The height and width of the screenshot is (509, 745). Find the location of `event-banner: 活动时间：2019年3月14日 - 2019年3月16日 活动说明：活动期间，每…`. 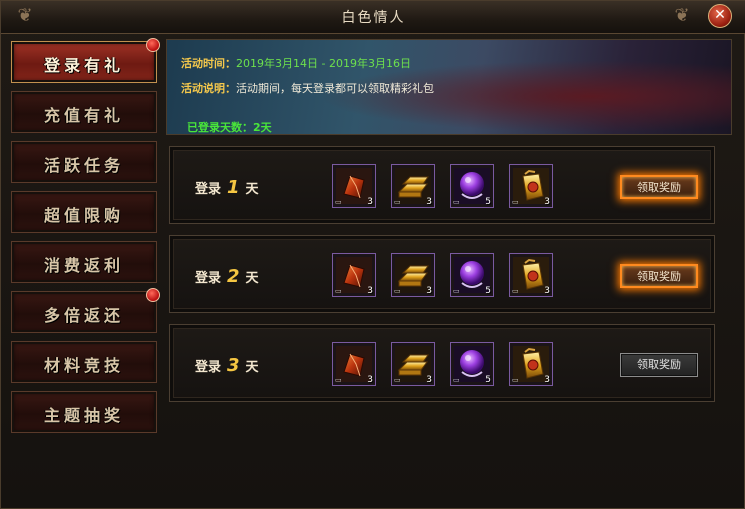

event-banner: 活动时间：2019年3月14日 - 2019年3月16日 活动说明：活动期间，每… is located at coordinates (449, 87).